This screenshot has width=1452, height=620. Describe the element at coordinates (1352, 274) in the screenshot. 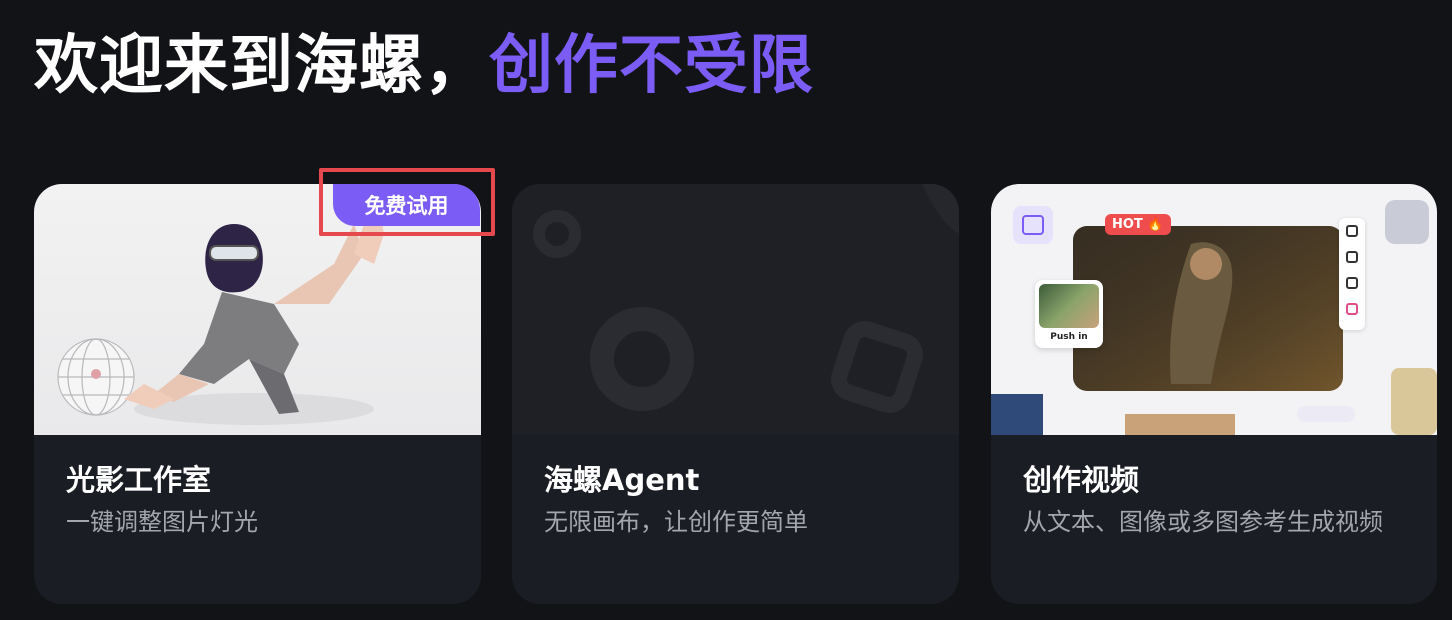

I see `tool-icons-column` at that location.